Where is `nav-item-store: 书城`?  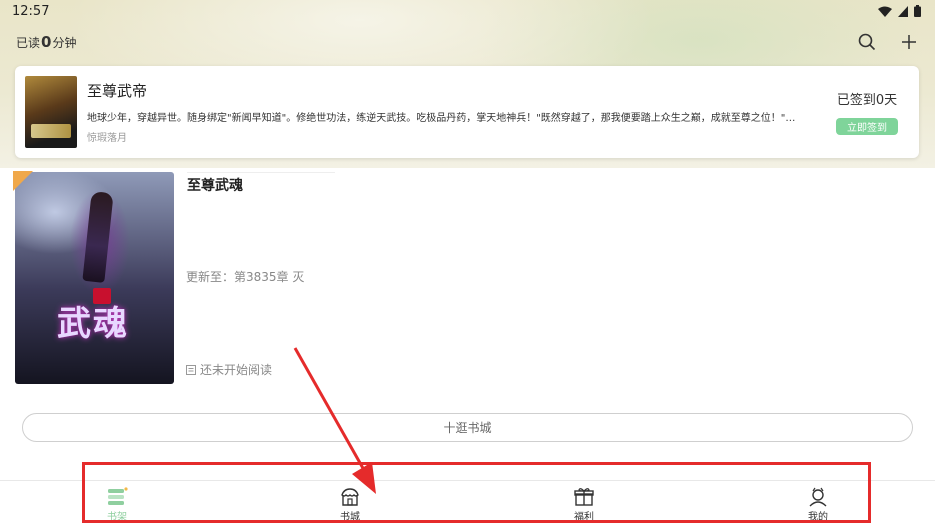
nav-item-store: 书城 is located at coordinates (350, 505).